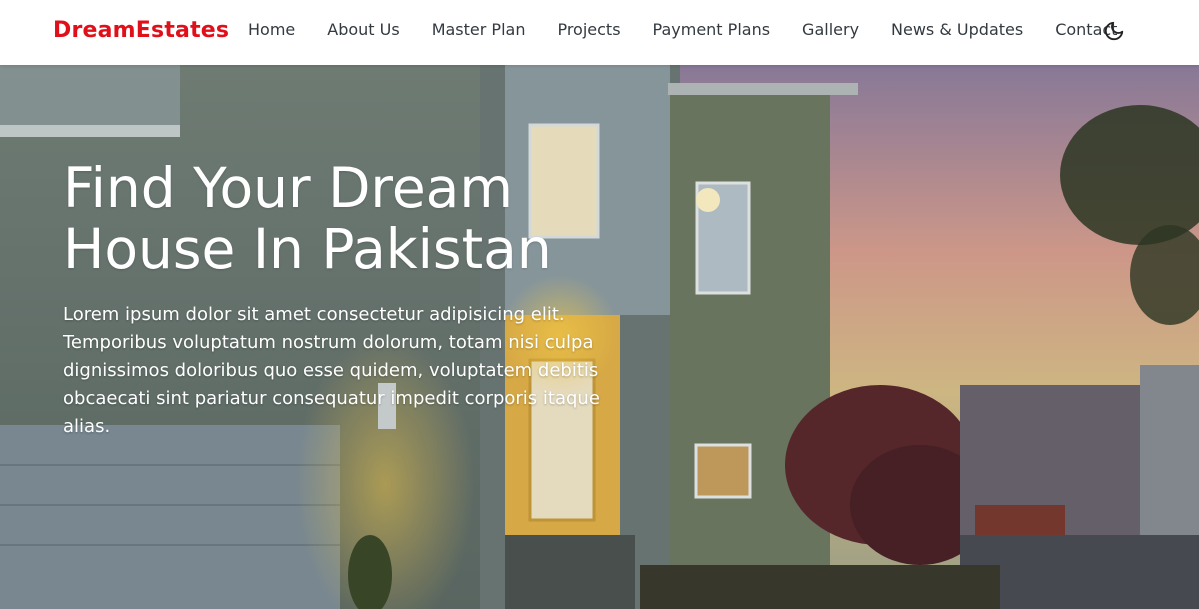 The image size is (1199, 609). Describe the element at coordinates (712, 29) in the screenshot. I see `nav-item-payment-plans: Payment Plans` at that location.